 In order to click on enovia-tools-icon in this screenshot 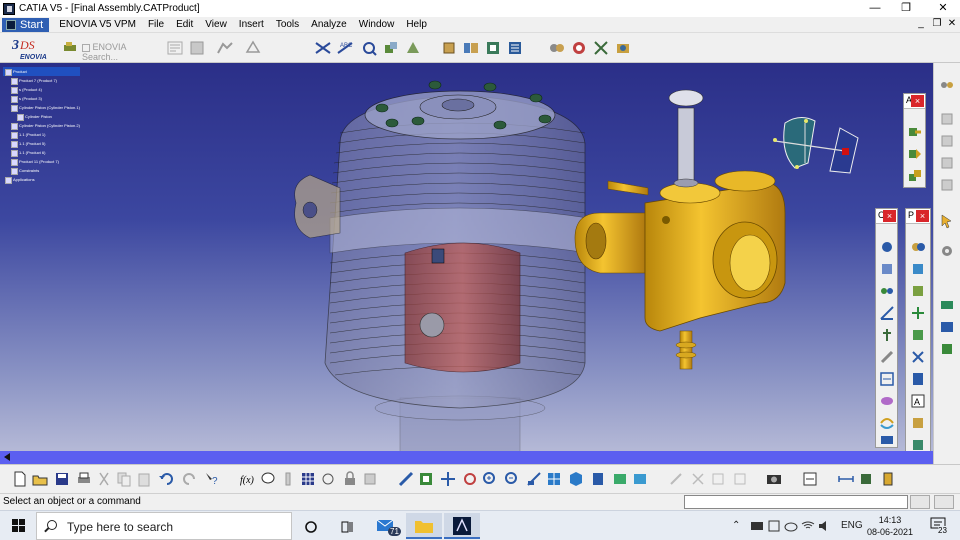, I will do `click(71, 48)`.